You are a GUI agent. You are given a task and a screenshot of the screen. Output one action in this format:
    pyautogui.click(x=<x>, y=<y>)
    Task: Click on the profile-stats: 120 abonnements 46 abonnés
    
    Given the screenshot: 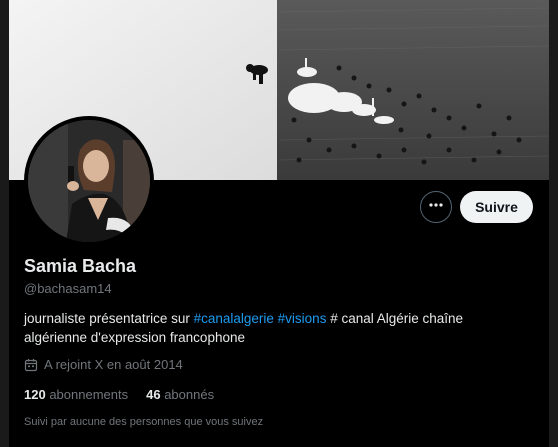 What is the action you would take?
    pyautogui.click(x=128, y=394)
    